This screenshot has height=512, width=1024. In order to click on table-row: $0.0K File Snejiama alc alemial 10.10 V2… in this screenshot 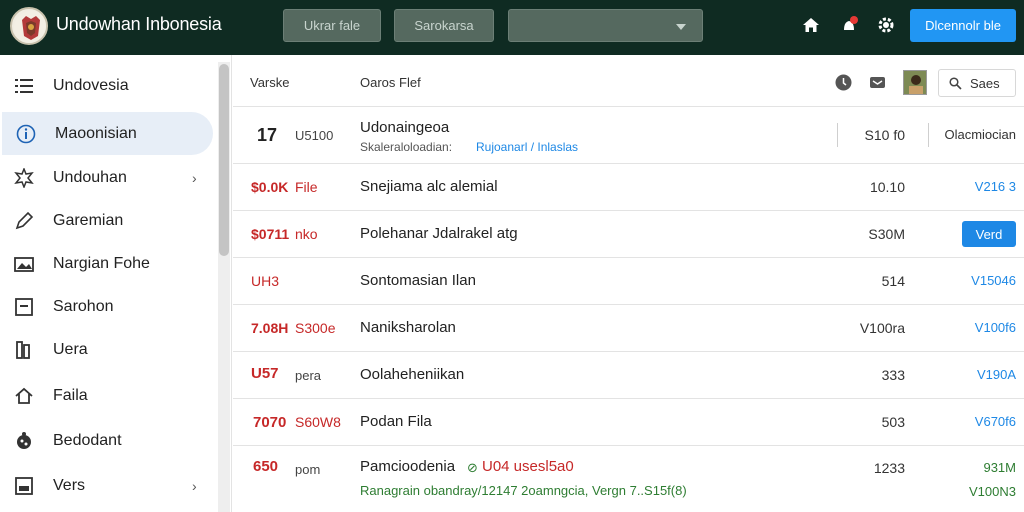, I will do `click(628, 187)`.